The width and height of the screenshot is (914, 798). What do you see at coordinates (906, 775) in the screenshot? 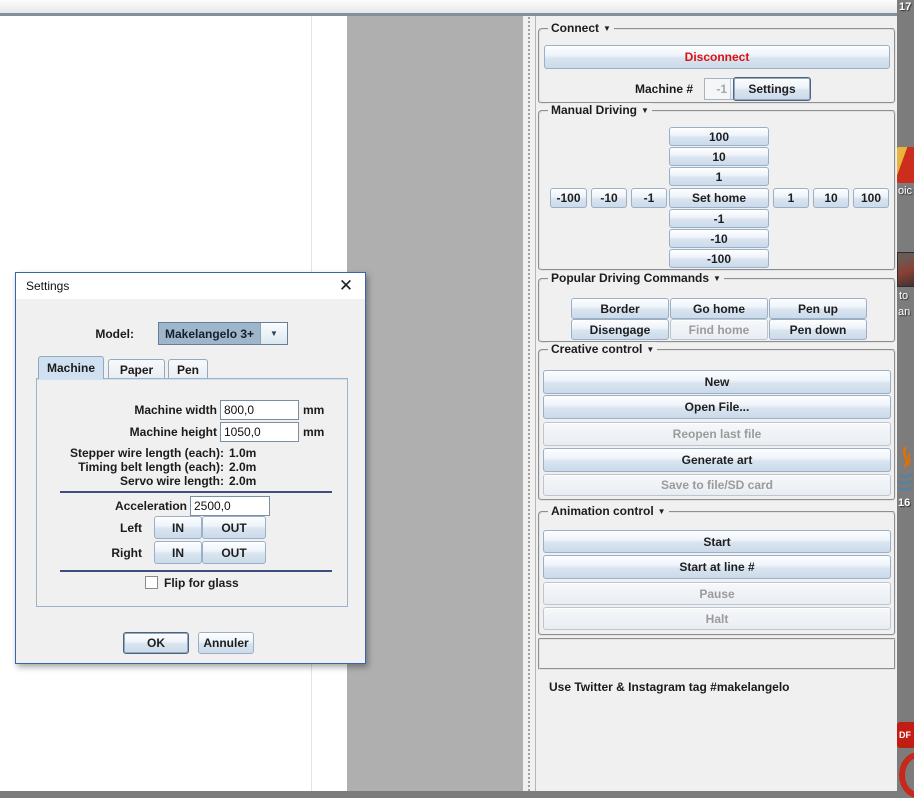
I see `pdf-swirl-graphic` at bounding box center [906, 775].